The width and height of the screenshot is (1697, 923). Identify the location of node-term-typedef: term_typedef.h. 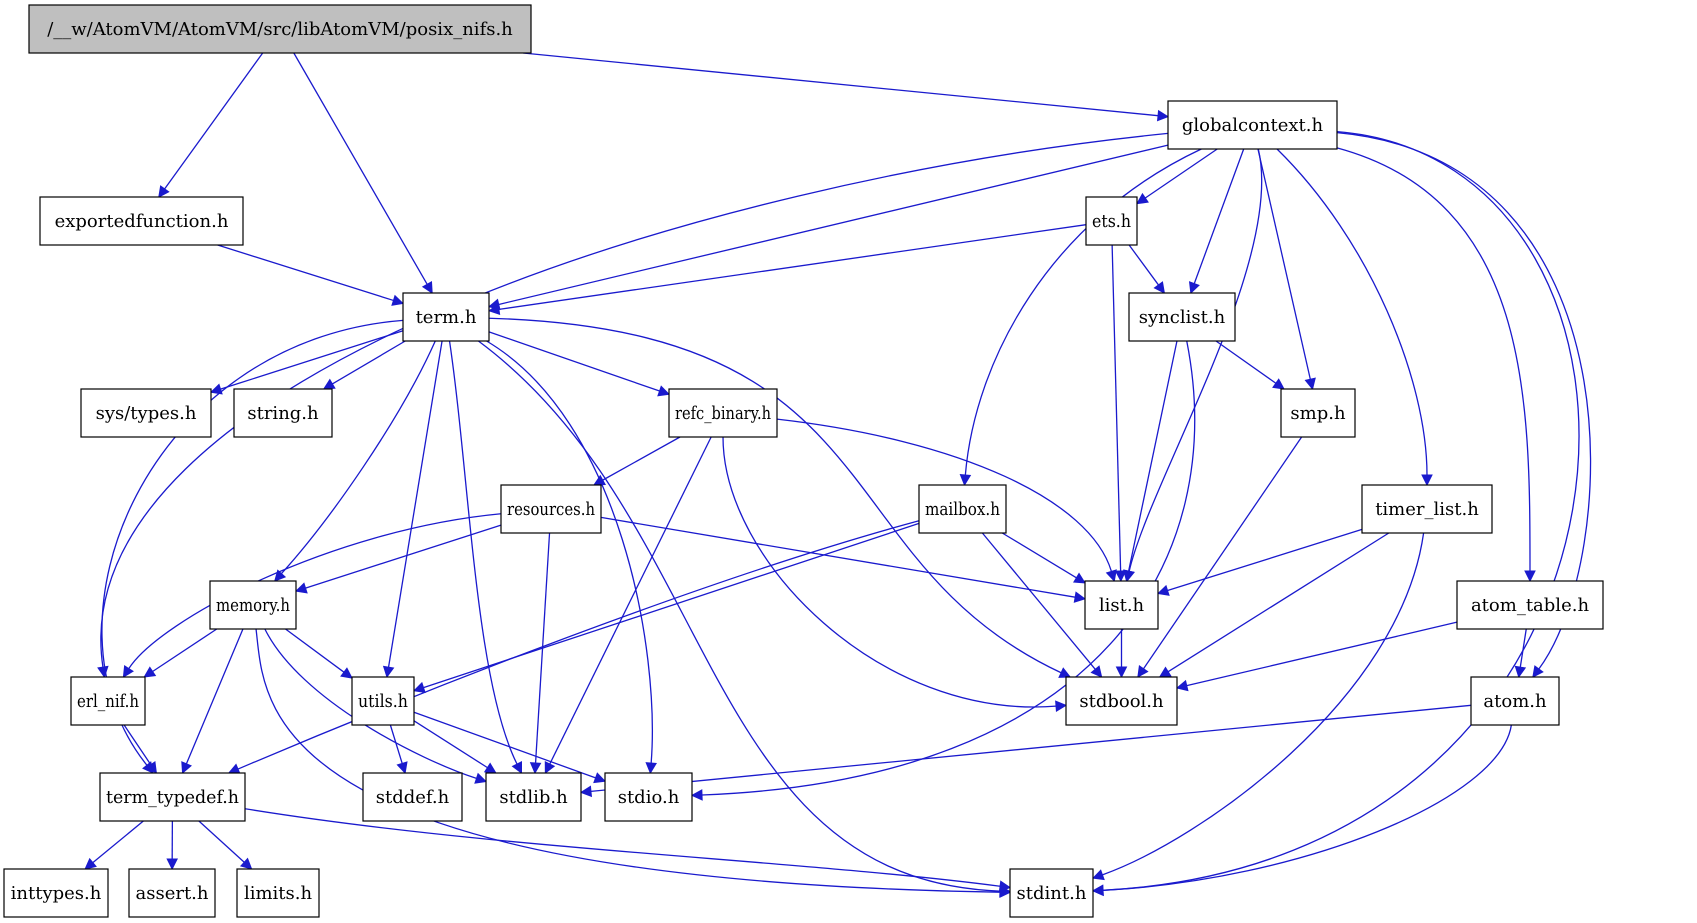
(172, 797).